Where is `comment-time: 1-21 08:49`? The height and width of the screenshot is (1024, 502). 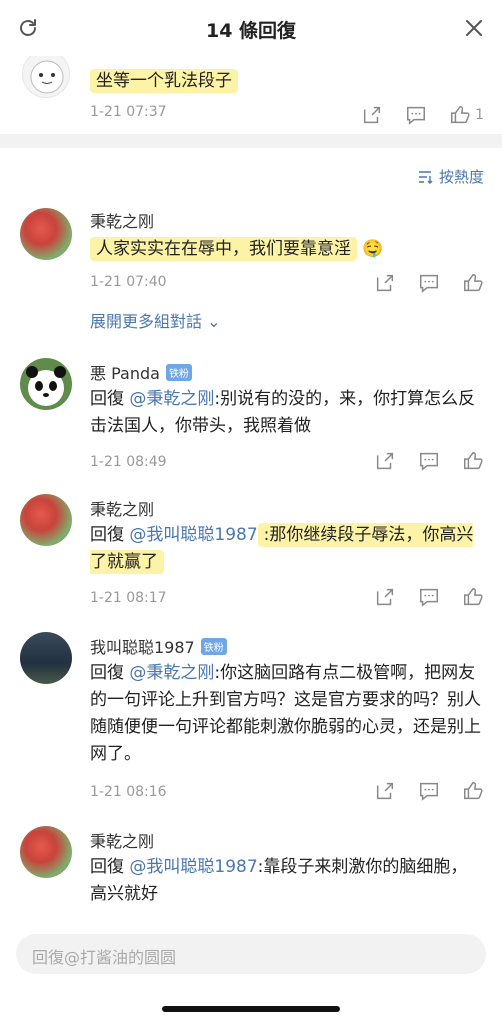
comment-time: 1-21 08:49 is located at coordinates (128, 462).